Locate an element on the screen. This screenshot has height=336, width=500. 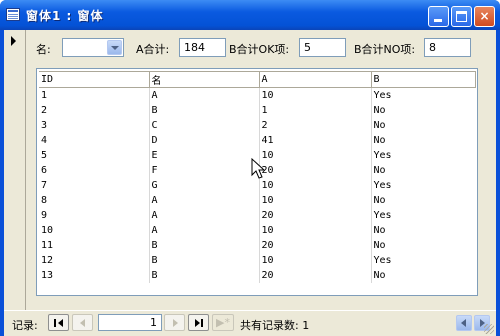
b-ok-field: 5 is located at coordinates (322, 47).